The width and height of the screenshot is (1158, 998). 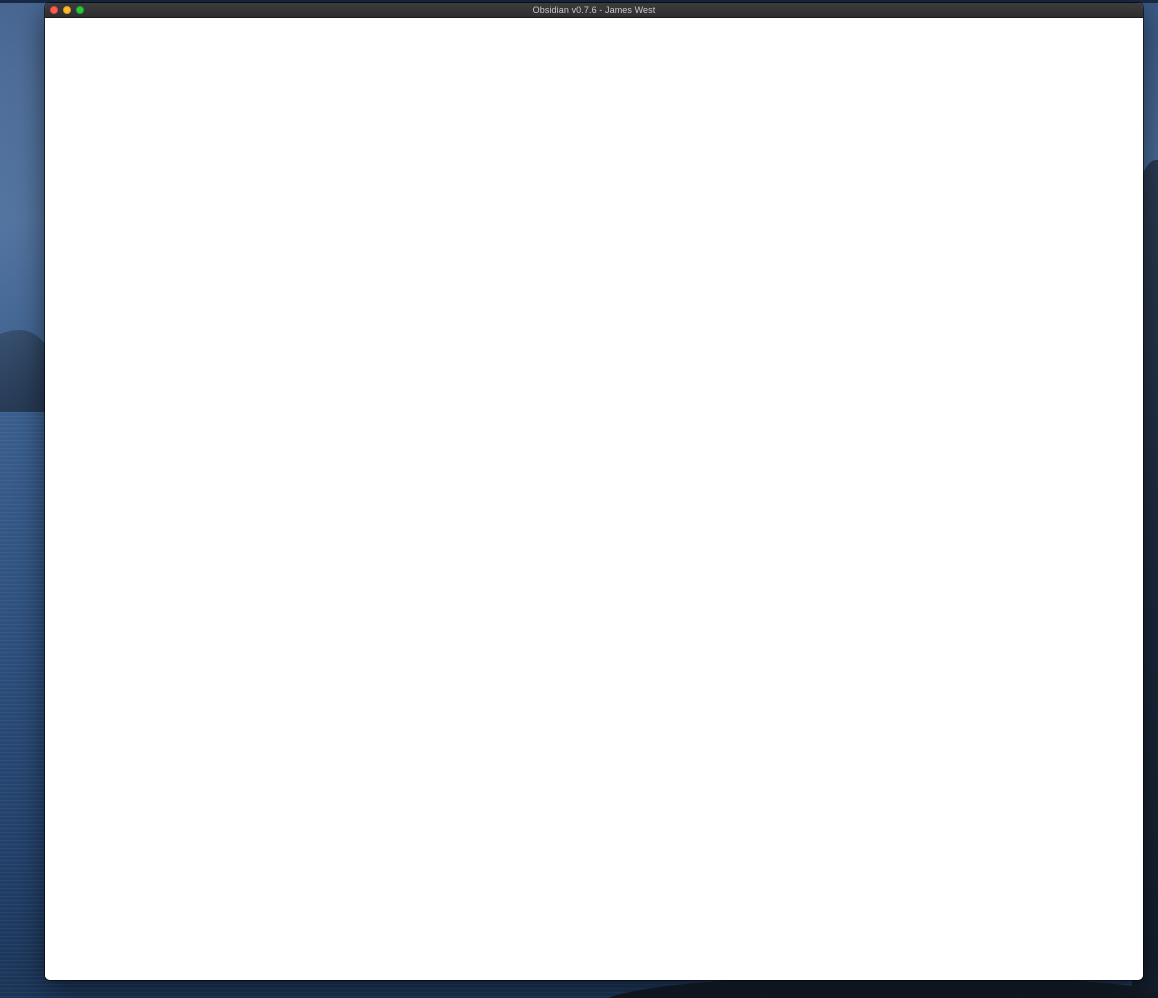 What do you see at coordinates (80, 10) in the screenshot?
I see `zoom-button` at bounding box center [80, 10].